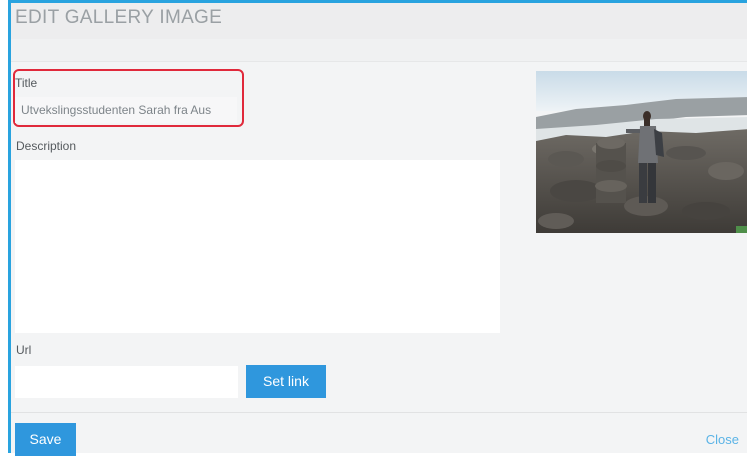 The image size is (747, 456). Describe the element at coordinates (24, 350) in the screenshot. I see `url-label: Url` at that location.